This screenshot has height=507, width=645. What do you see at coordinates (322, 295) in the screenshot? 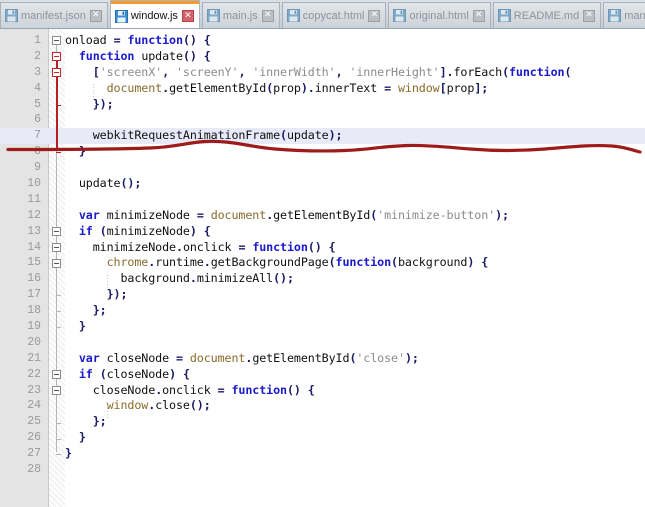
I see `code-line: 17 });` at bounding box center [322, 295].